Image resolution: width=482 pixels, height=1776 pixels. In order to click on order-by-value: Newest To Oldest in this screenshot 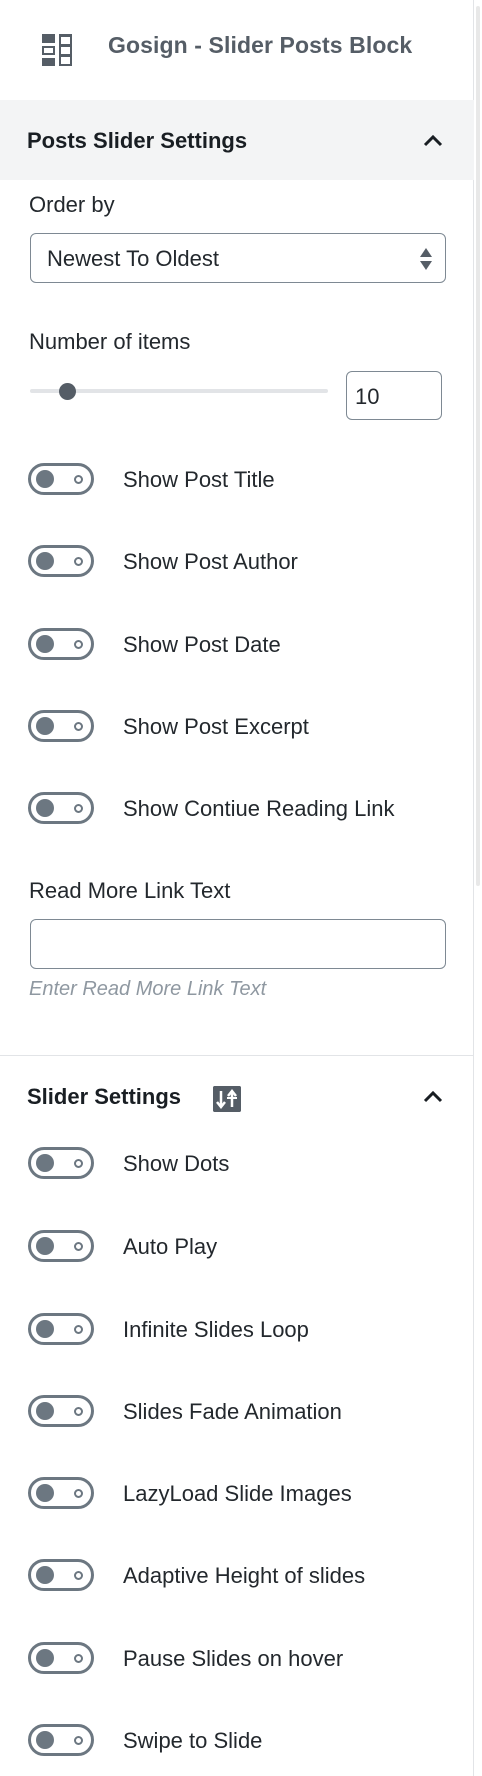, I will do `click(133, 258)`.